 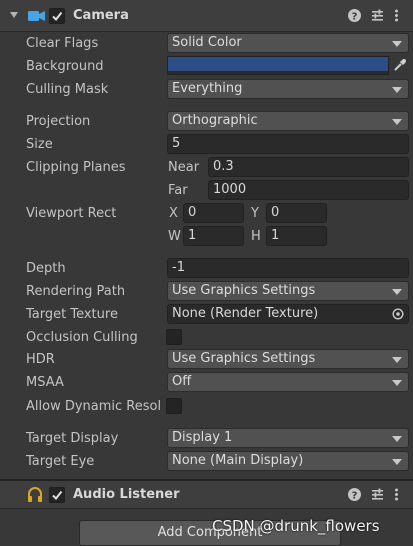 What do you see at coordinates (288, 438) in the screenshot?
I see `target-display-dropdown: Display 1` at bounding box center [288, 438].